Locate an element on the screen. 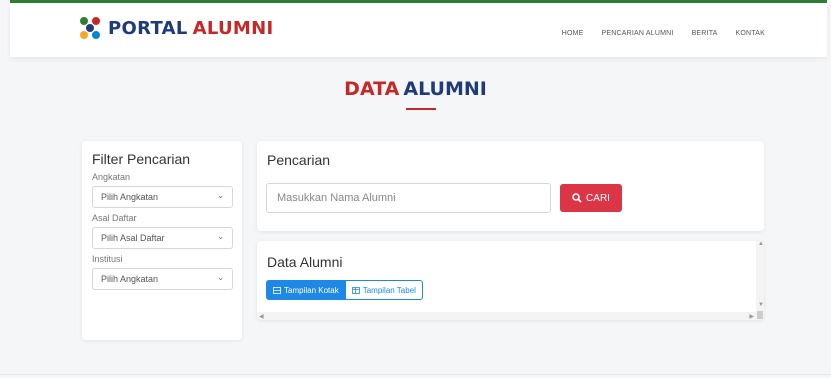 The width and height of the screenshot is (831, 378). nav-home: HOME is located at coordinates (573, 33).